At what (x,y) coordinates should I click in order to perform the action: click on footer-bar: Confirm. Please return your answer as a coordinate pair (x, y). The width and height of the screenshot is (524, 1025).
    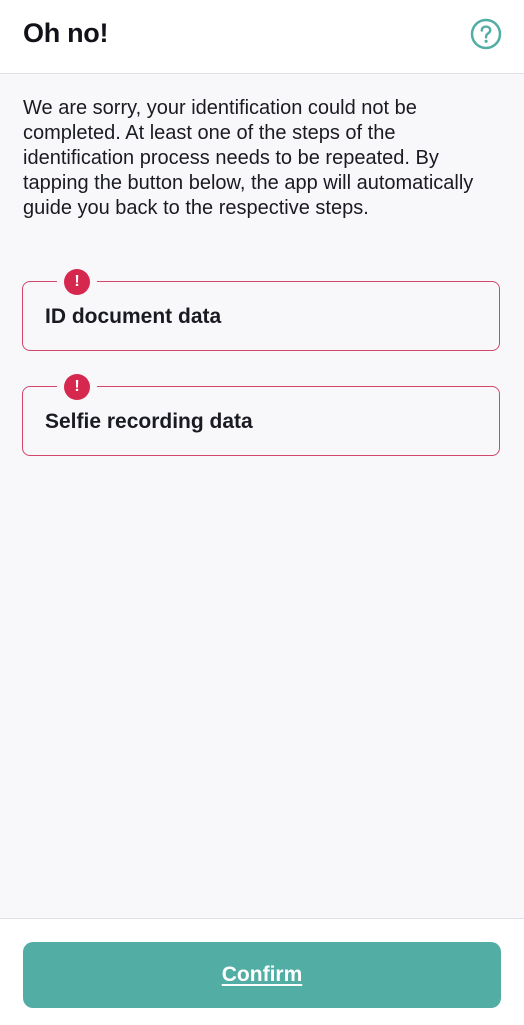
    Looking at the image, I should click on (262, 971).